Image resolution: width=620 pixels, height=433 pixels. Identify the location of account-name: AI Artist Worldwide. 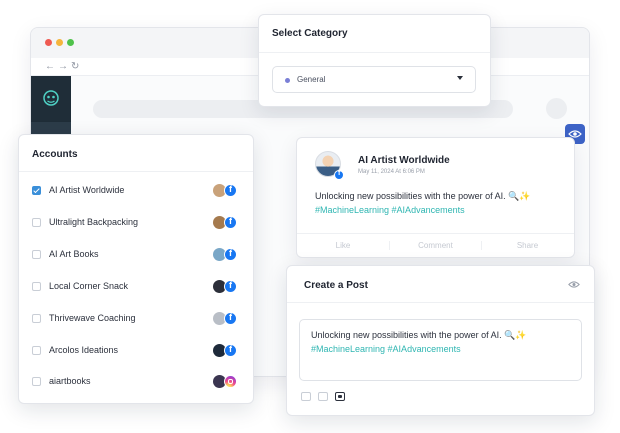
(87, 190).